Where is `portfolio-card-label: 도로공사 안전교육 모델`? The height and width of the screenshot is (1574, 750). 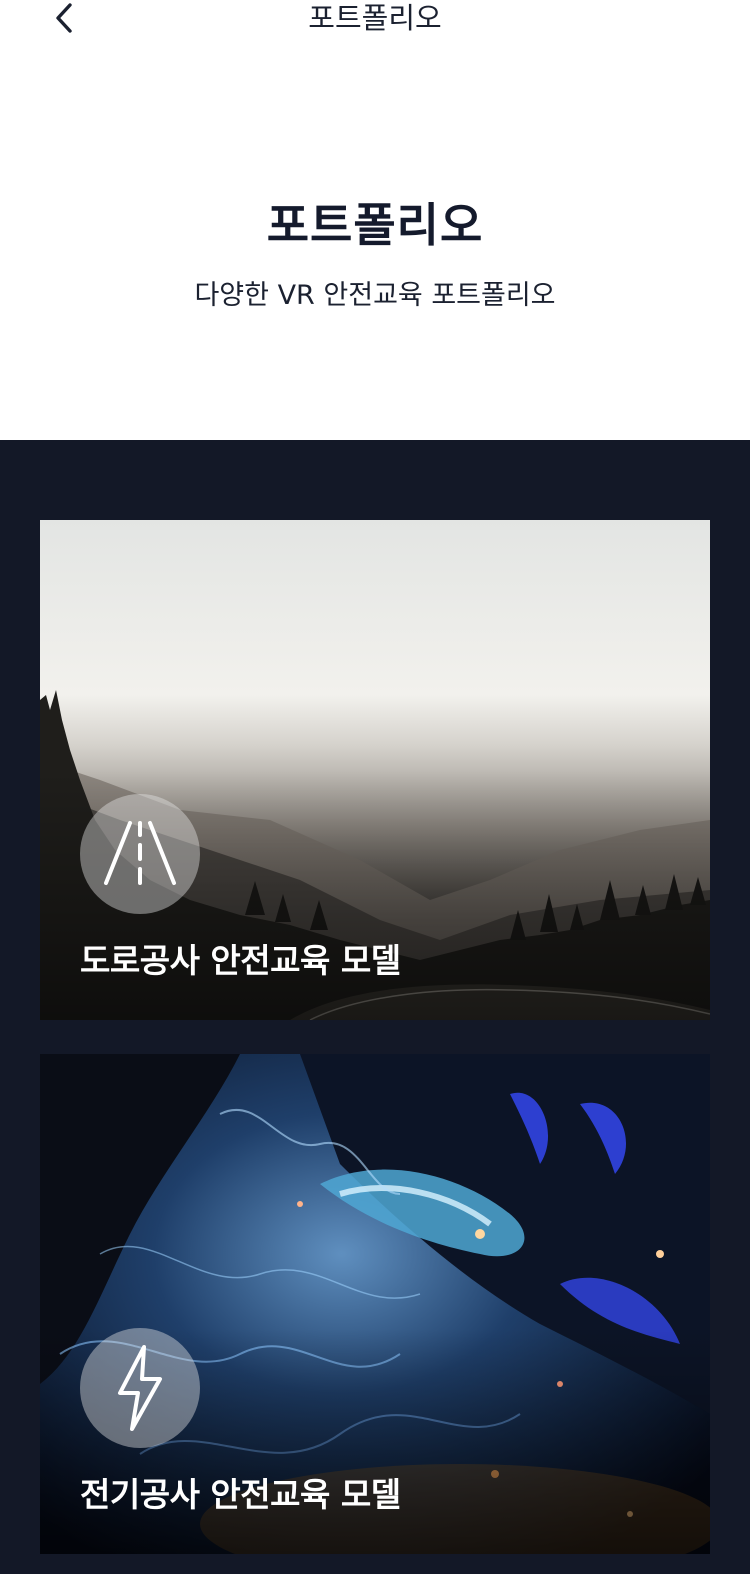 portfolio-card-label: 도로공사 안전교육 모델 is located at coordinates (240, 960).